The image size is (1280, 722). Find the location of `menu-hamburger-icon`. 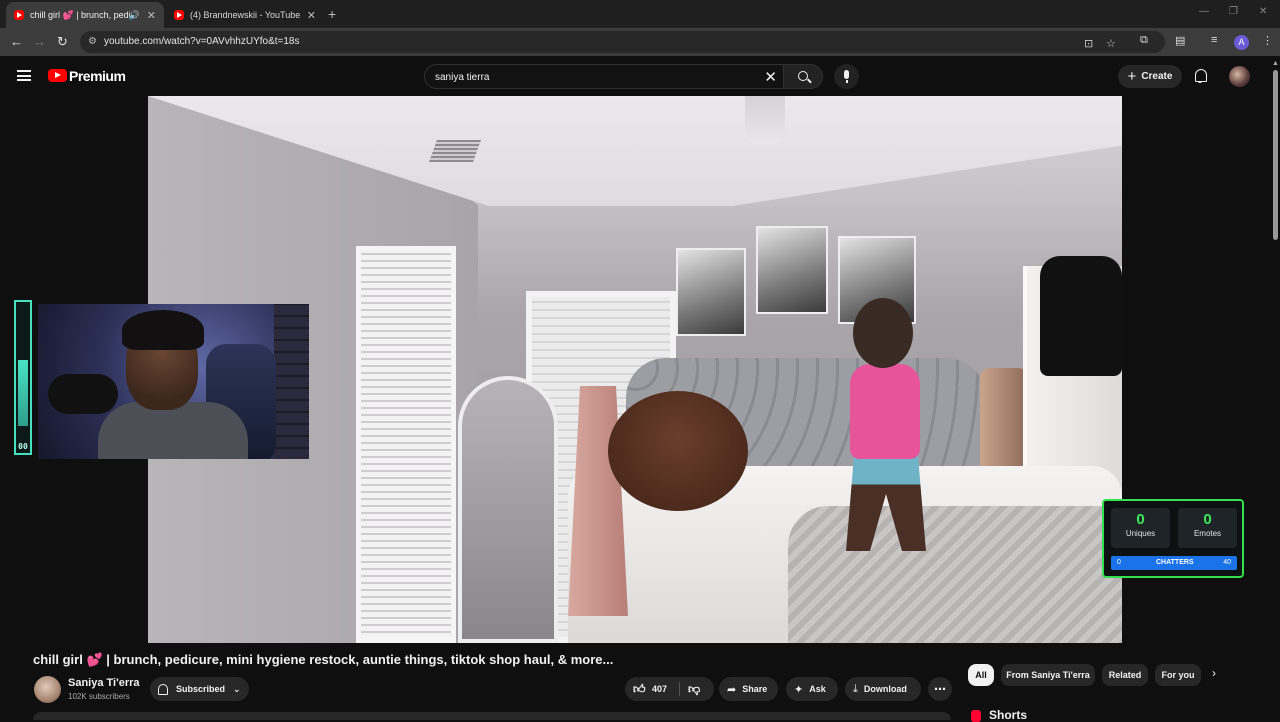

menu-hamburger-icon is located at coordinates (24, 75).